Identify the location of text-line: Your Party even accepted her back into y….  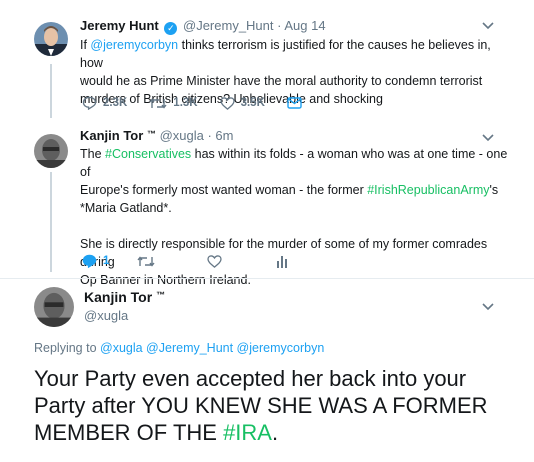
(250, 378).